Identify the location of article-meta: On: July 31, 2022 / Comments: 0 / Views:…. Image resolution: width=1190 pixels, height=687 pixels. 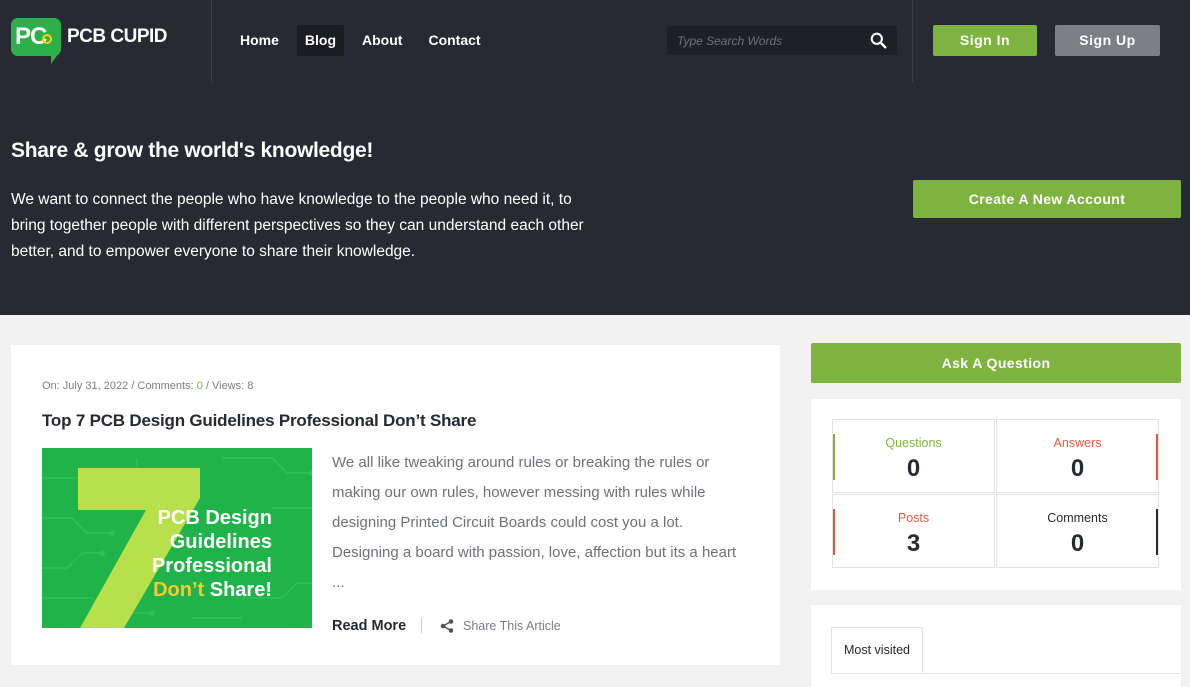
(147, 386).